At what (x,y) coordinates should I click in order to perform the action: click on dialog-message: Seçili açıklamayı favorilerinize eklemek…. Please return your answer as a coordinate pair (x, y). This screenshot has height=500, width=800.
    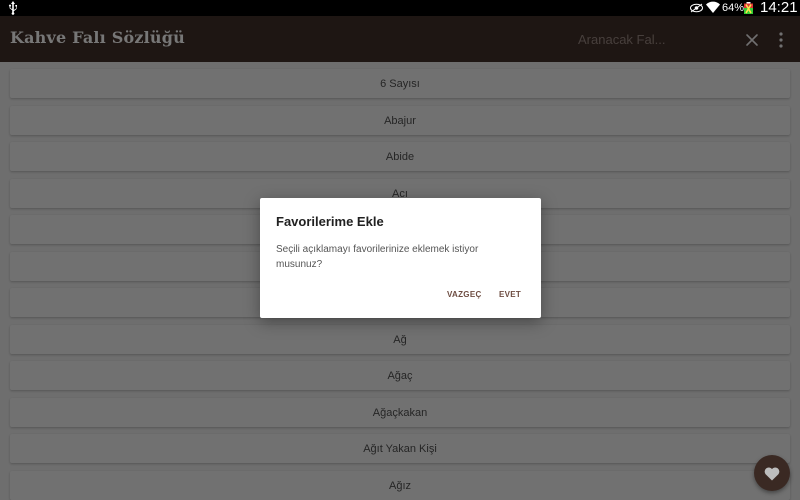
    Looking at the image, I should click on (377, 257).